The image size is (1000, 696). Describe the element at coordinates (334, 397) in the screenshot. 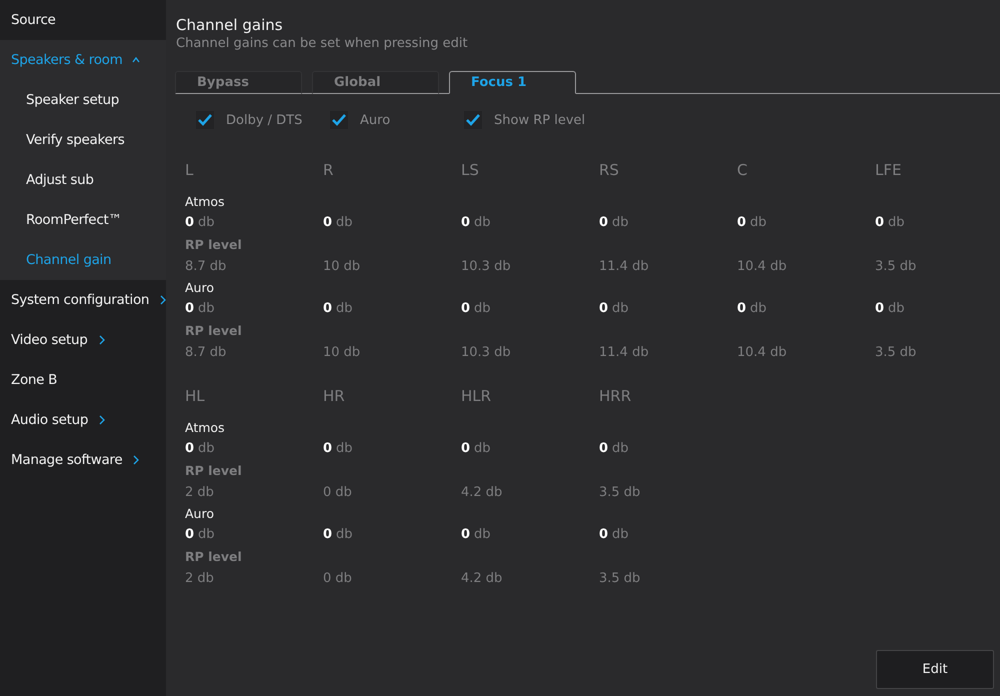

I see `channel-header: HR` at that location.